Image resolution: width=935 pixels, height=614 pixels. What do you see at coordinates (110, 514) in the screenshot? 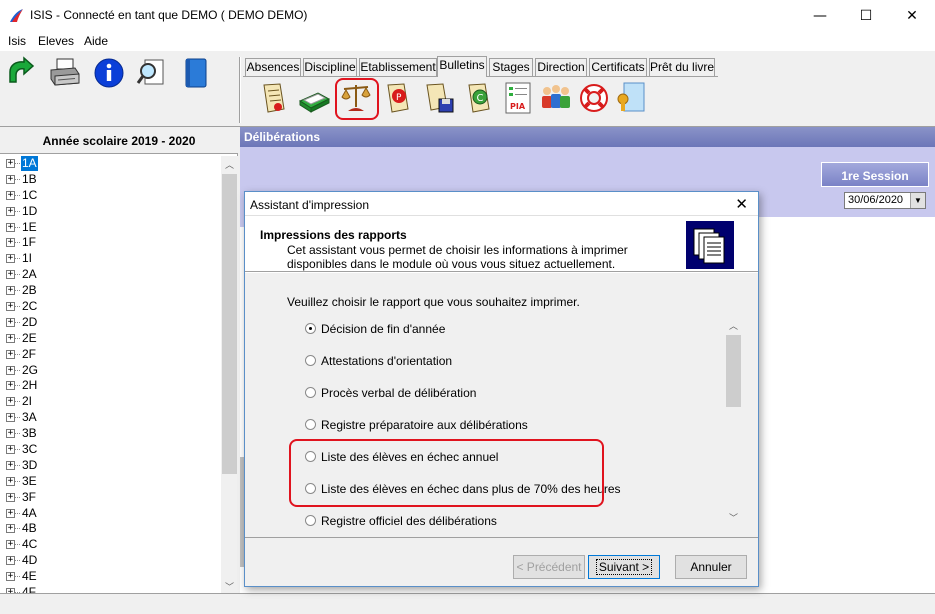
I see `tree-item: +4A` at bounding box center [110, 514].